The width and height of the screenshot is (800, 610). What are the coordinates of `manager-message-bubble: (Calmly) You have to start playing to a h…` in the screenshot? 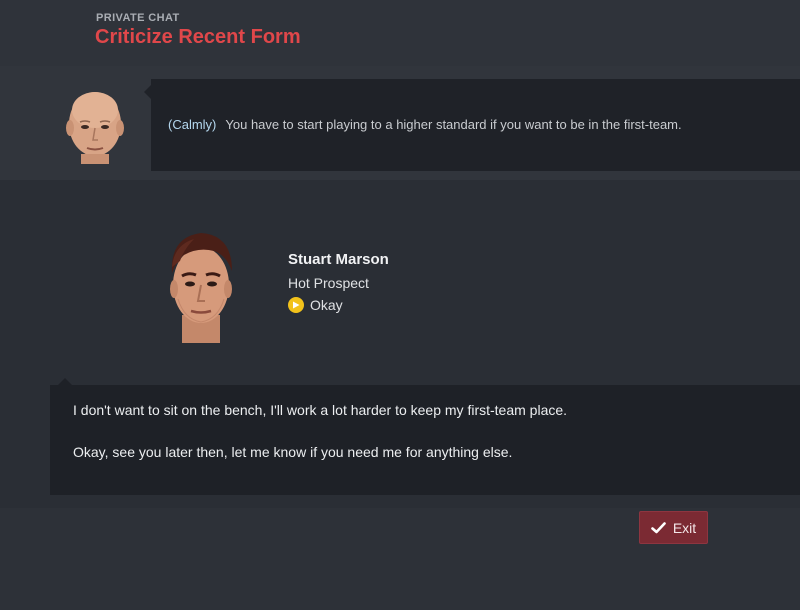 It's located at (472, 125).